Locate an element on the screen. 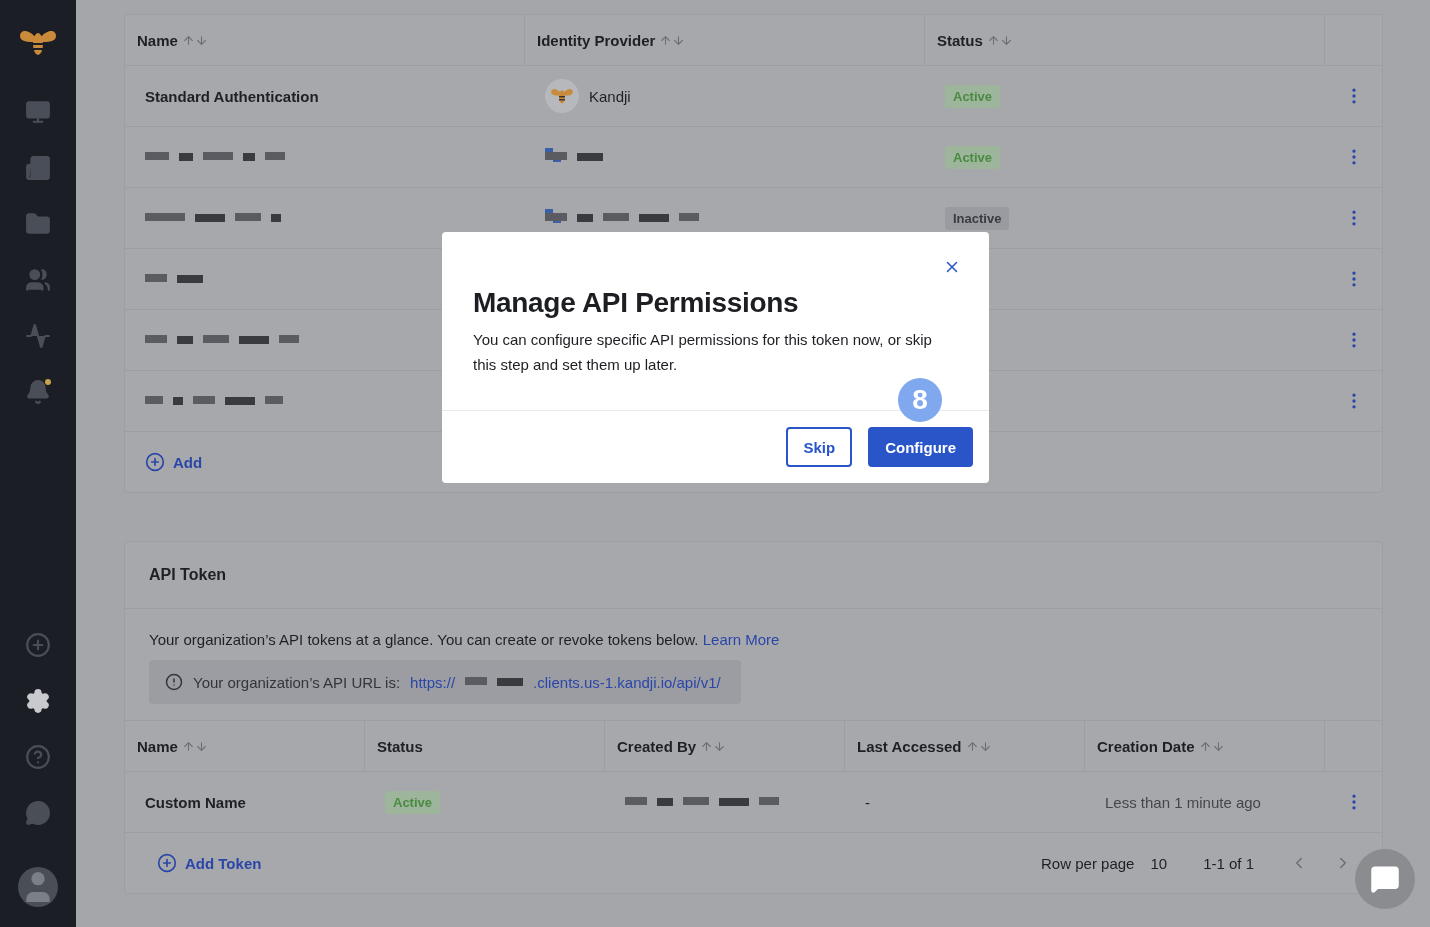  status-badge: Inactive is located at coordinates (977, 218).